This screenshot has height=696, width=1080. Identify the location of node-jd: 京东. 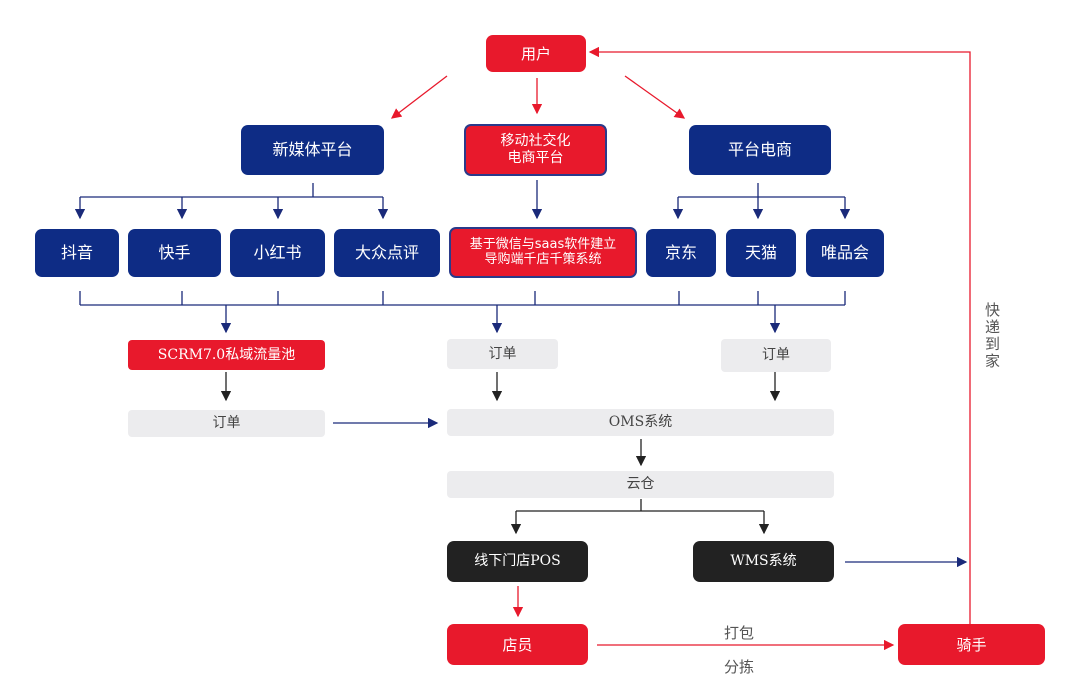
(681, 253).